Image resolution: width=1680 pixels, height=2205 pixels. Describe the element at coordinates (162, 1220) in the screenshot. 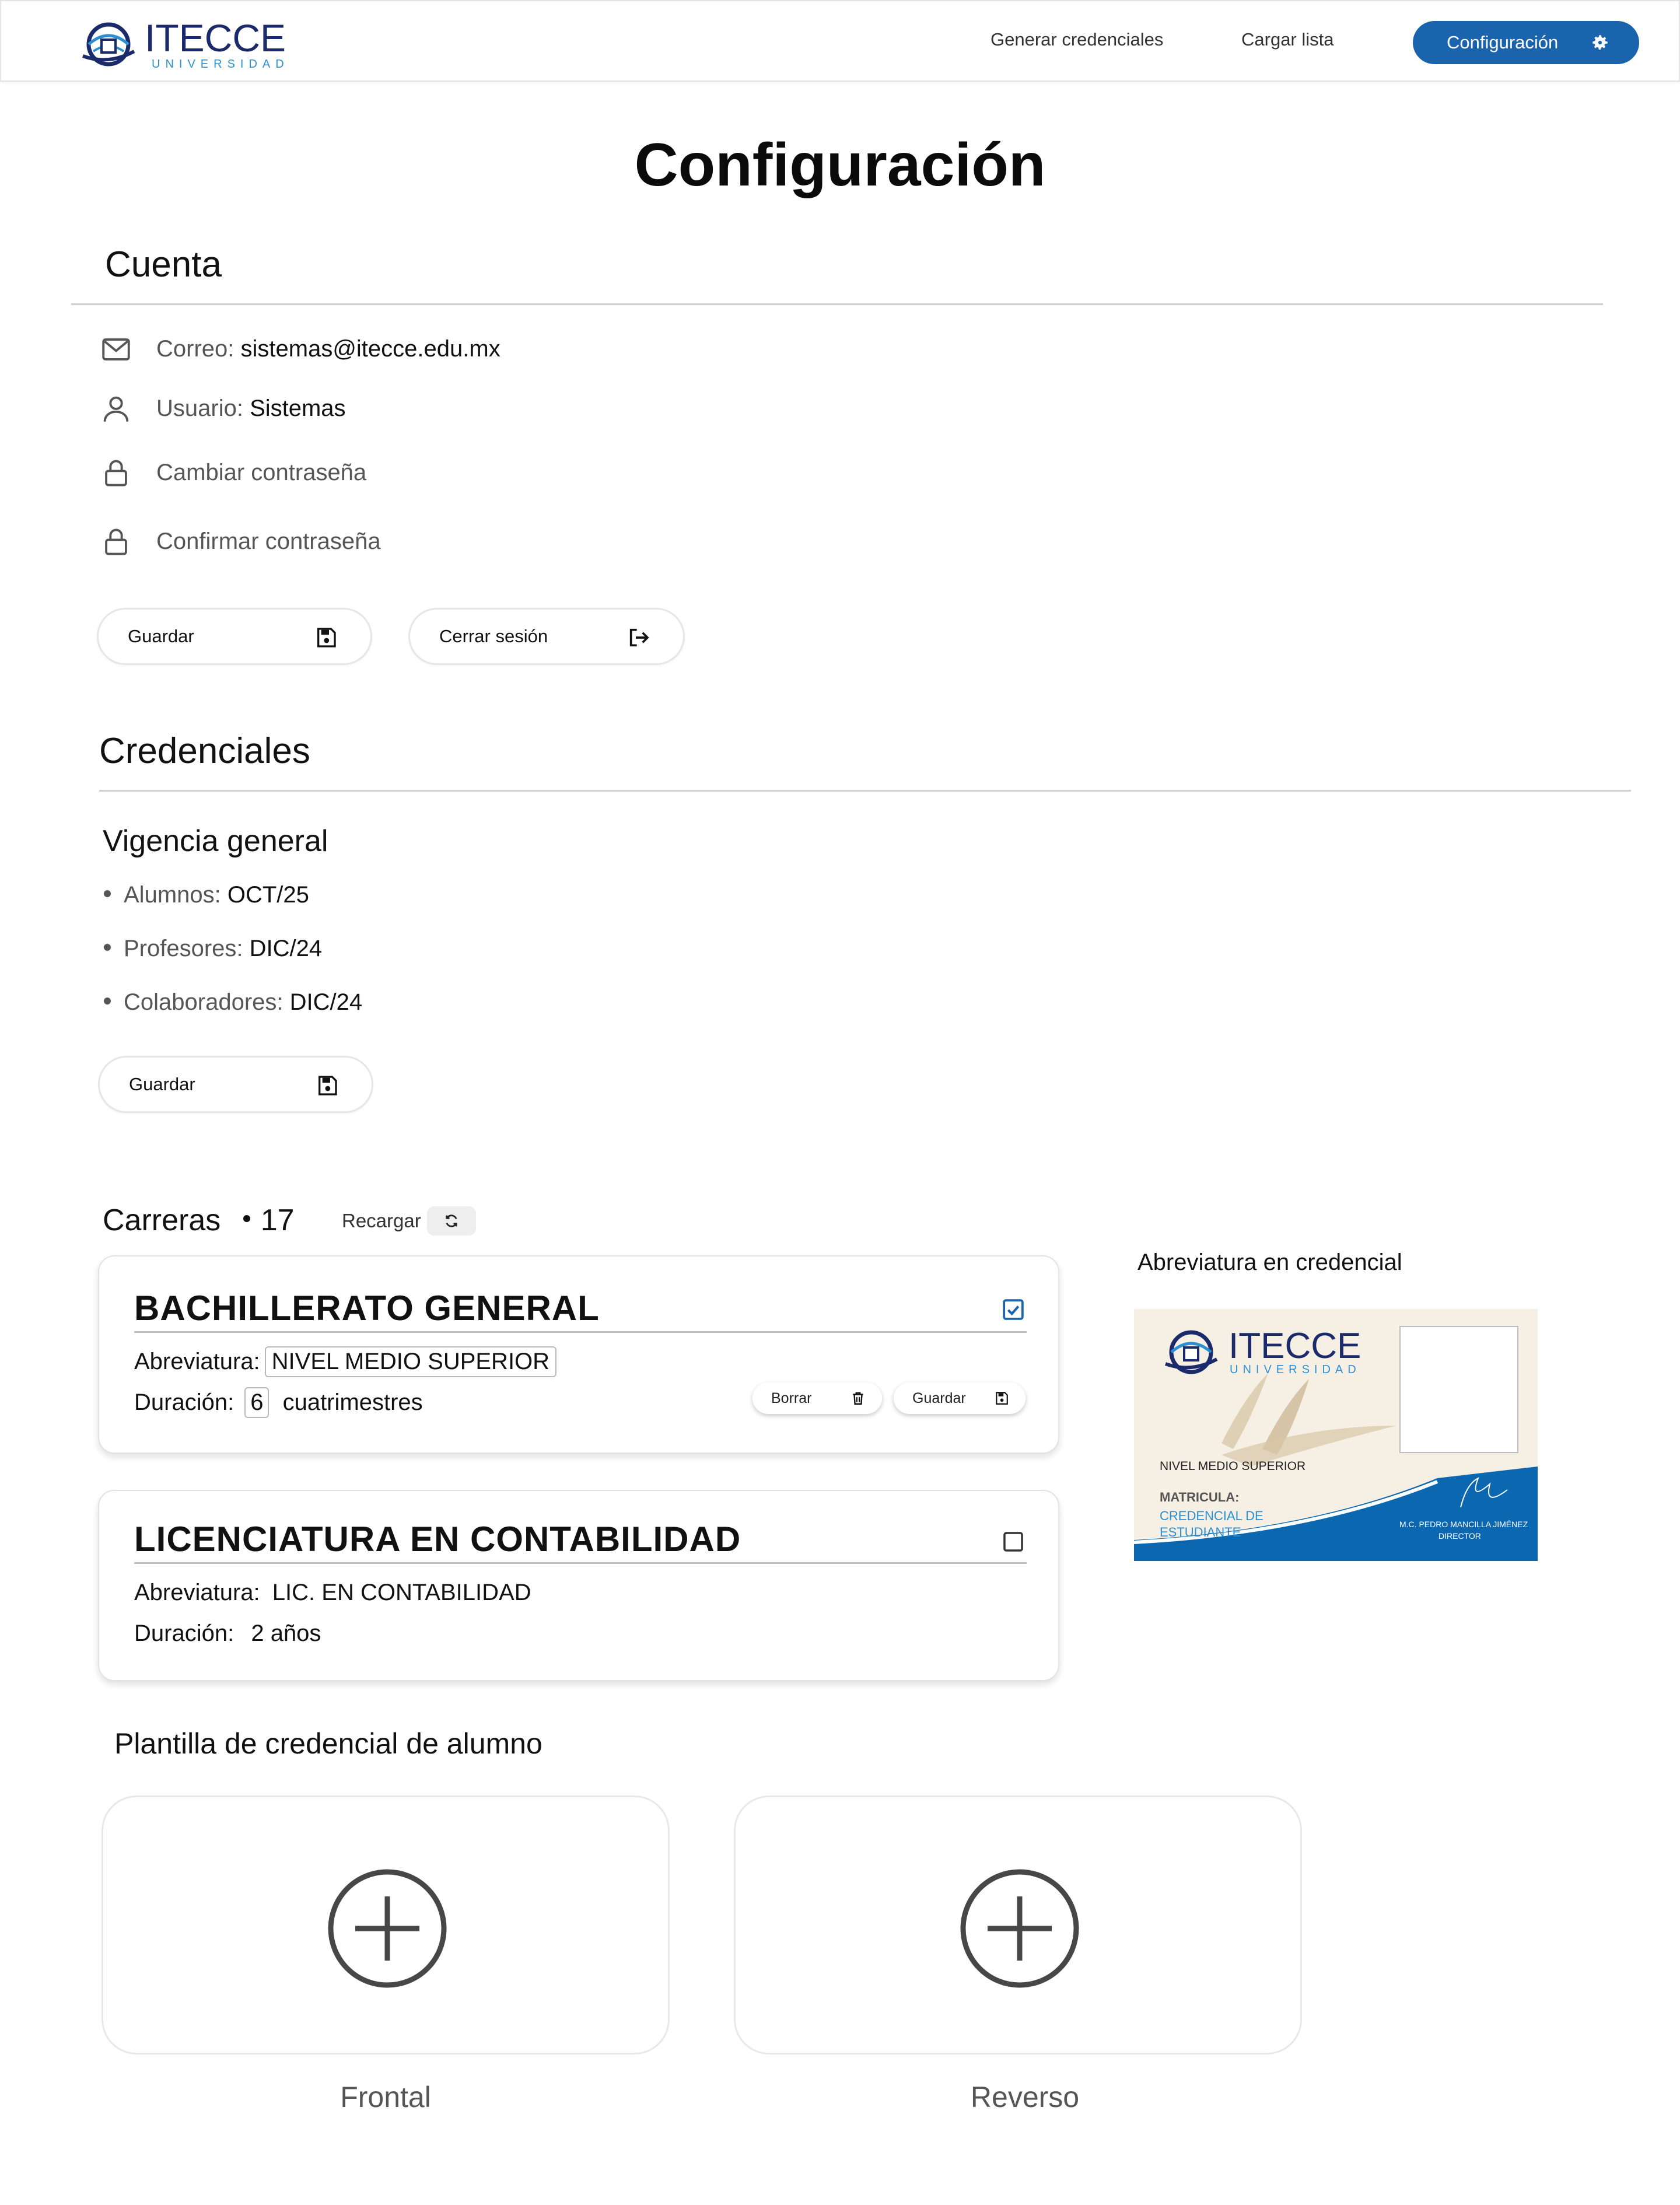

I see `carreras-label: Carreras` at that location.